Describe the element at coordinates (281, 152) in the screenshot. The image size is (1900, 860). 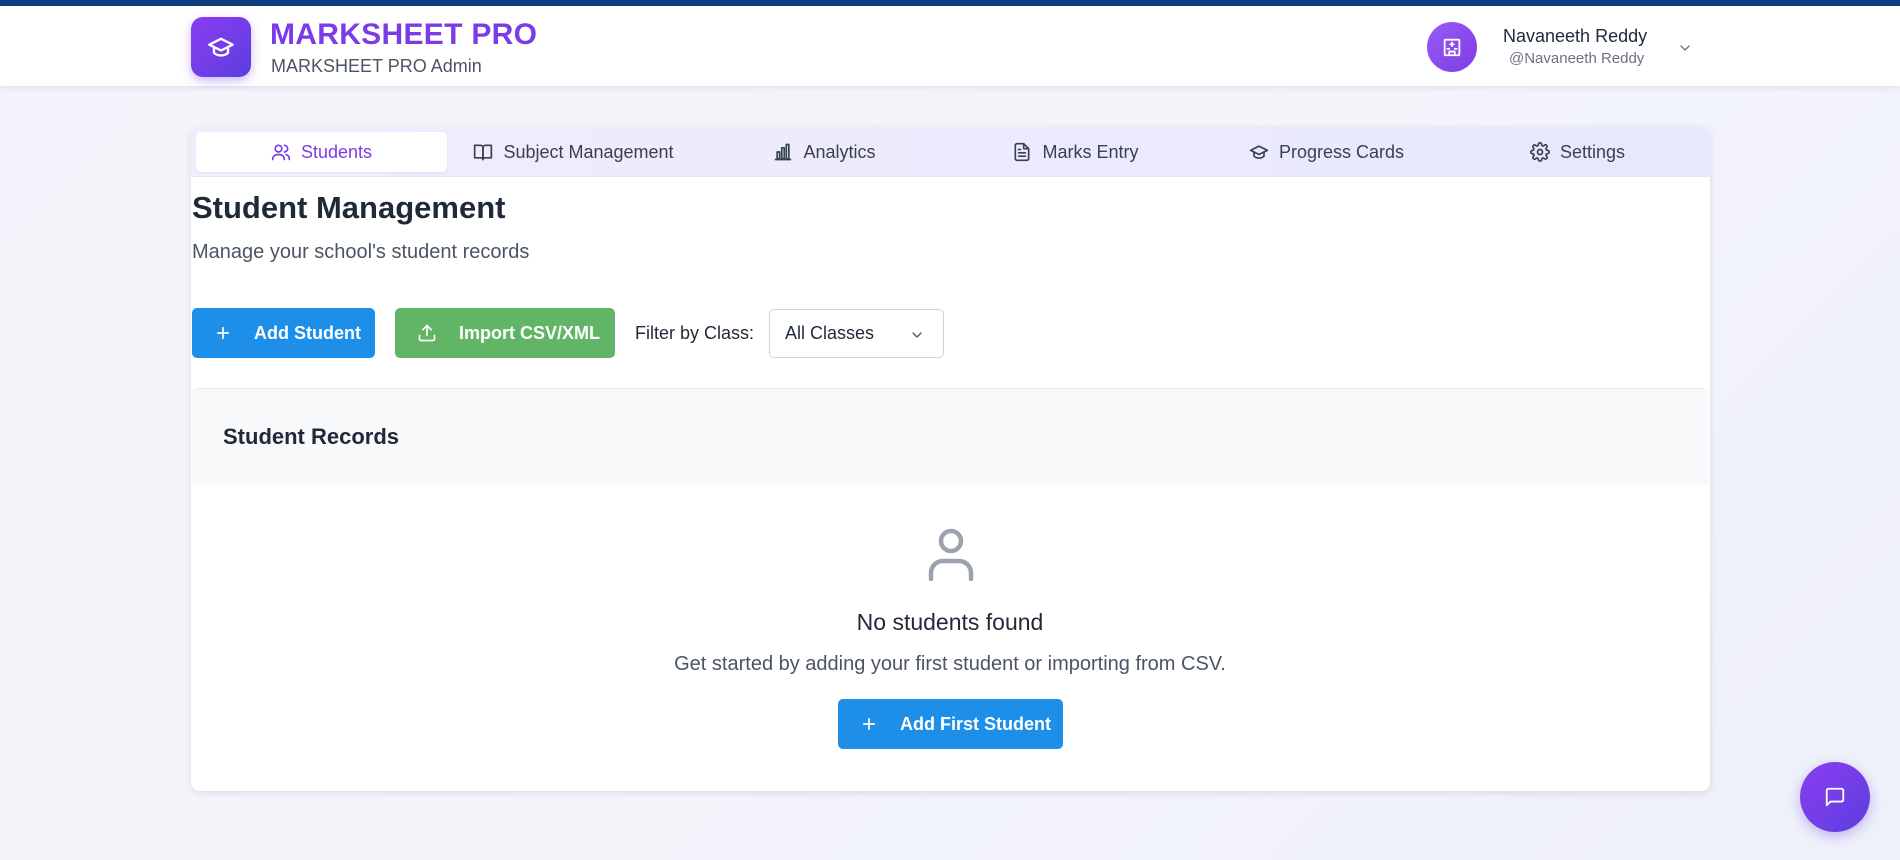
I see `users-icon` at that location.